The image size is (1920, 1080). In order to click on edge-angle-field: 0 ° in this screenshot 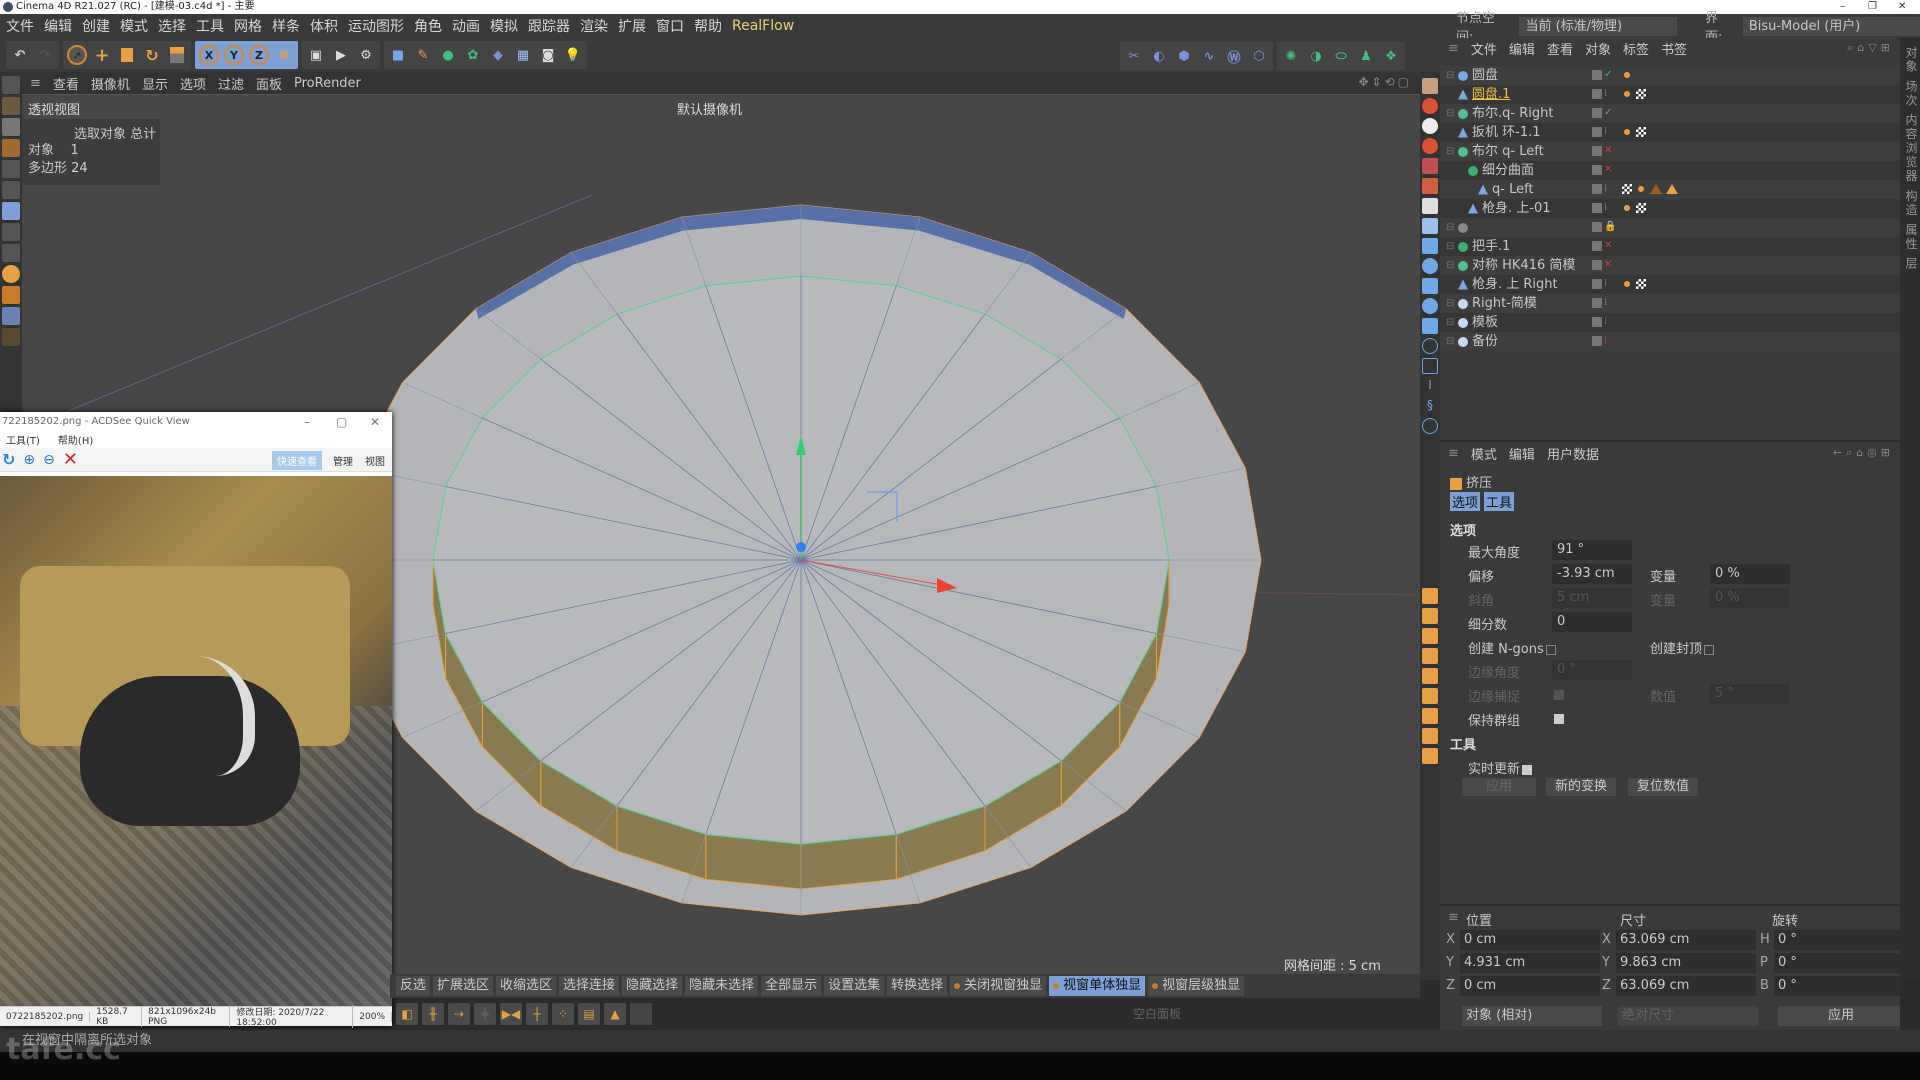, I will do `click(1592, 670)`.